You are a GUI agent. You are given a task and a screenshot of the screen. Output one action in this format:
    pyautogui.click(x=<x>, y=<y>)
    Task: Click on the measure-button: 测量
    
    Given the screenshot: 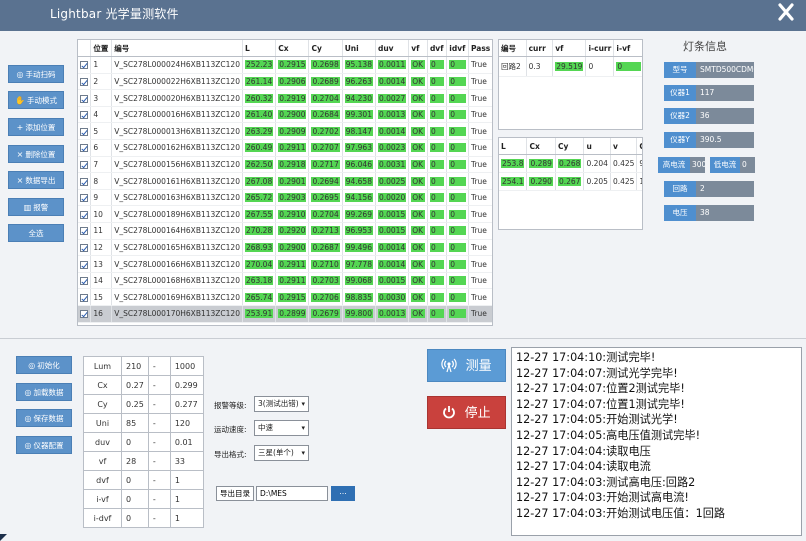 What is the action you would take?
    pyautogui.click(x=466, y=365)
    